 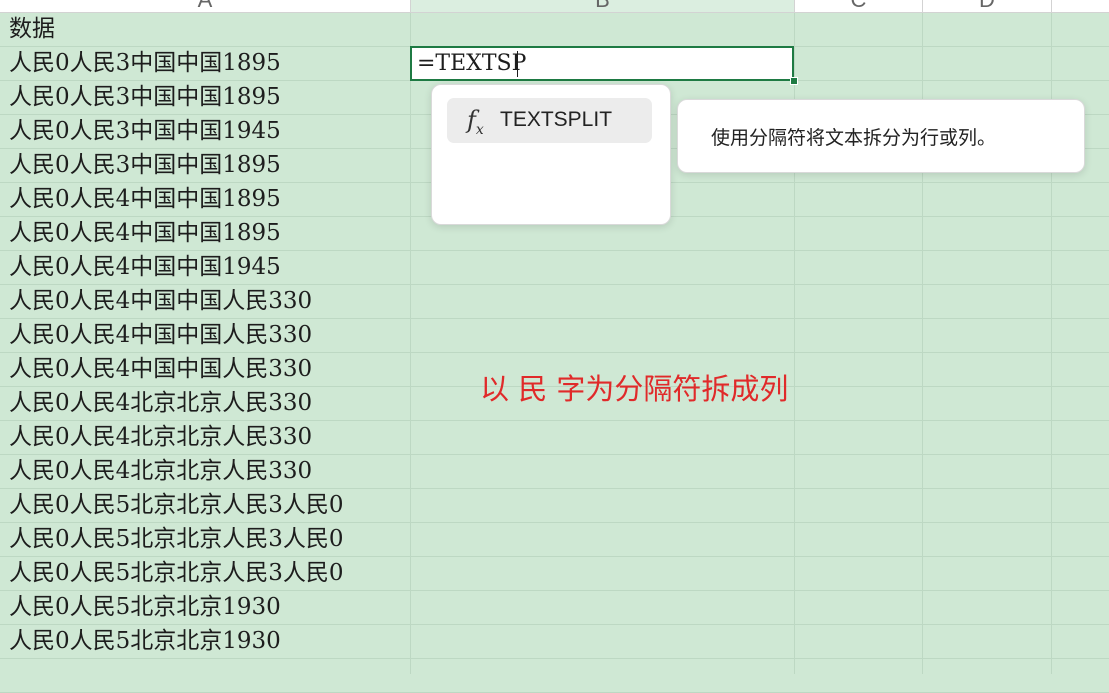 I want to click on function-description-tooltip: 使用分隔符将文本拆分为行或列。, so click(x=881, y=136).